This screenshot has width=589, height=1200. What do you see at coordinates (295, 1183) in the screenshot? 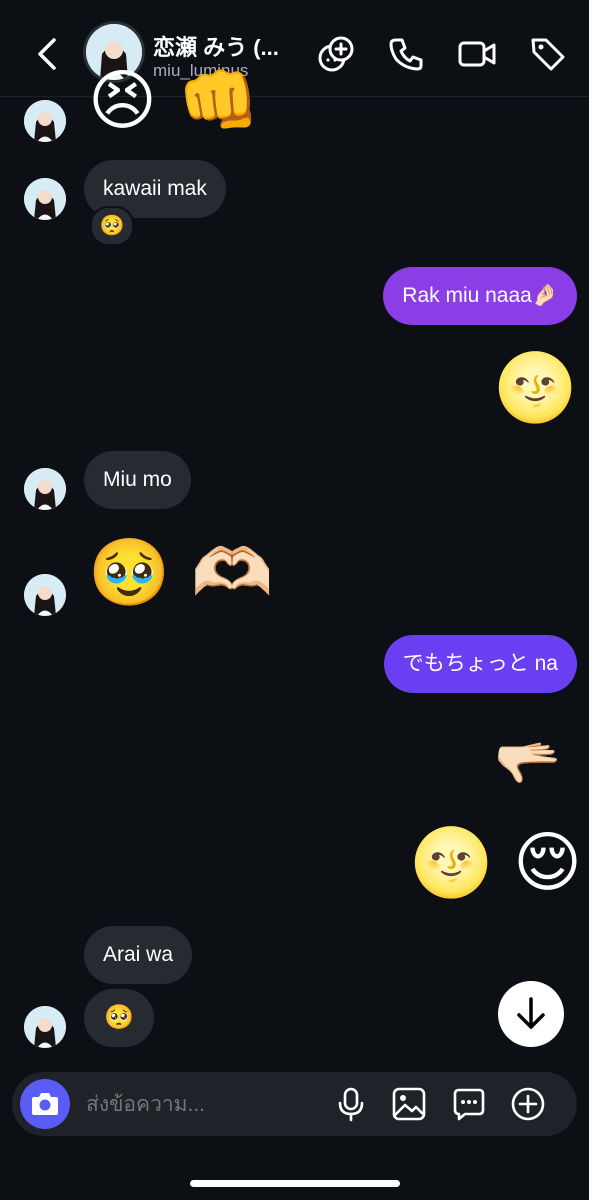
I see `home-indicator` at bounding box center [295, 1183].